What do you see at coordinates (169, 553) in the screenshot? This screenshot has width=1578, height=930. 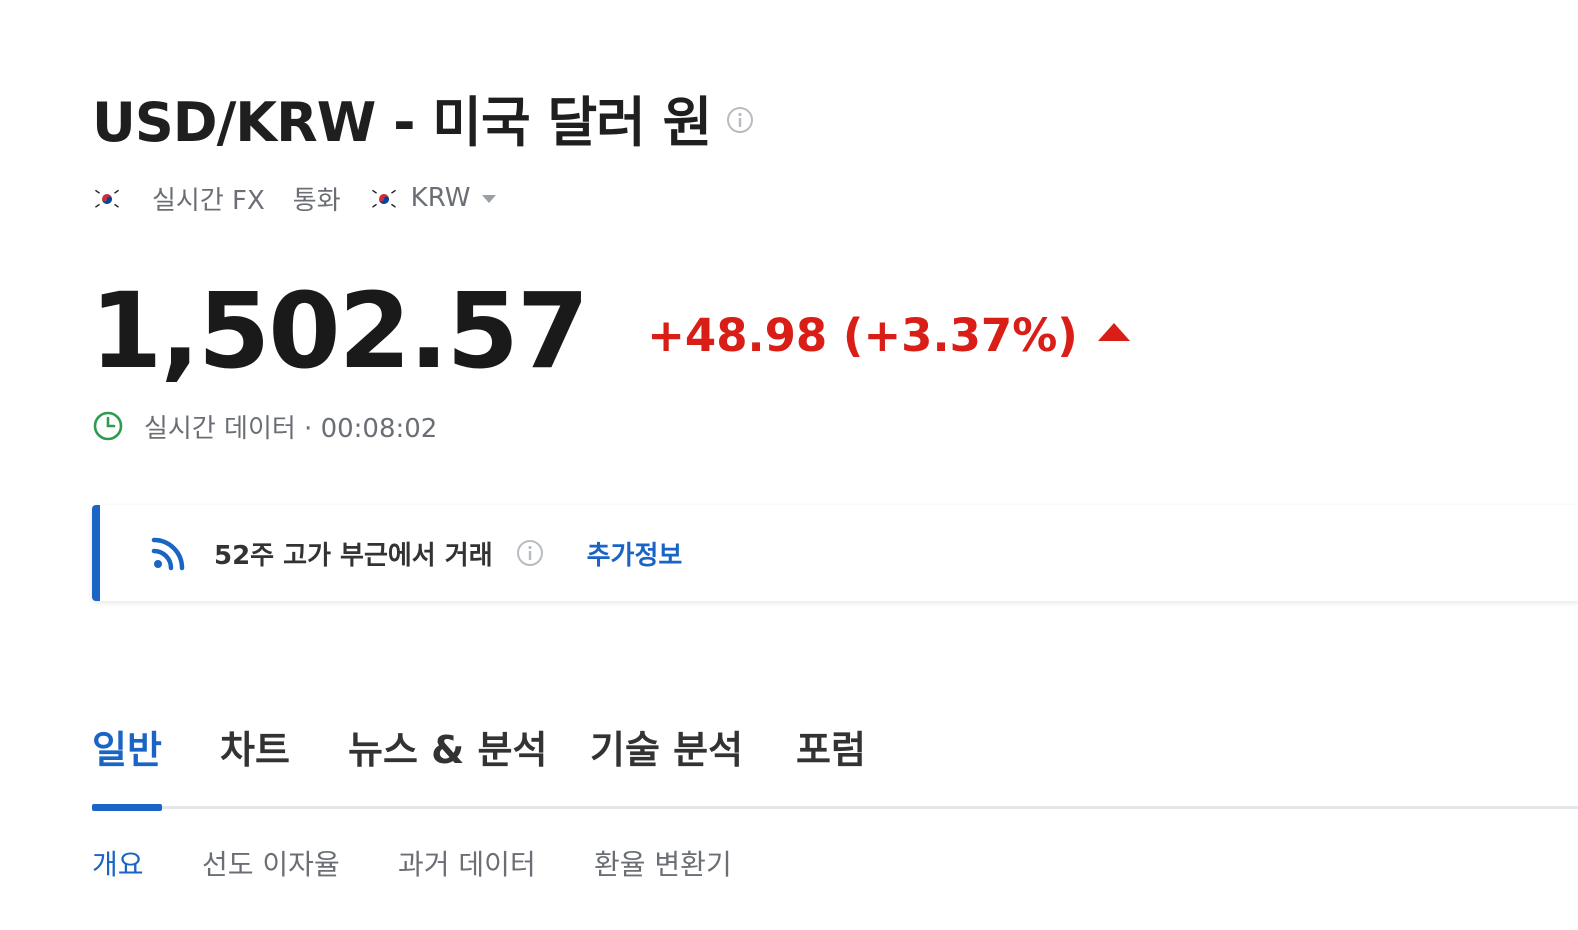 I see `rss-icon` at bounding box center [169, 553].